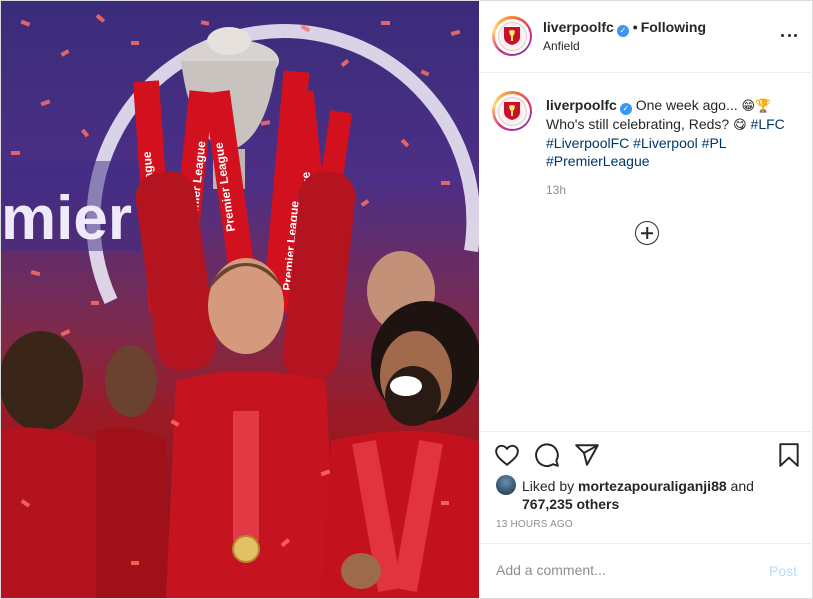 Image resolution: width=813 pixels, height=599 pixels. What do you see at coordinates (621, 570) in the screenshot?
I see `comment-input` at bounding box center [621, 570].